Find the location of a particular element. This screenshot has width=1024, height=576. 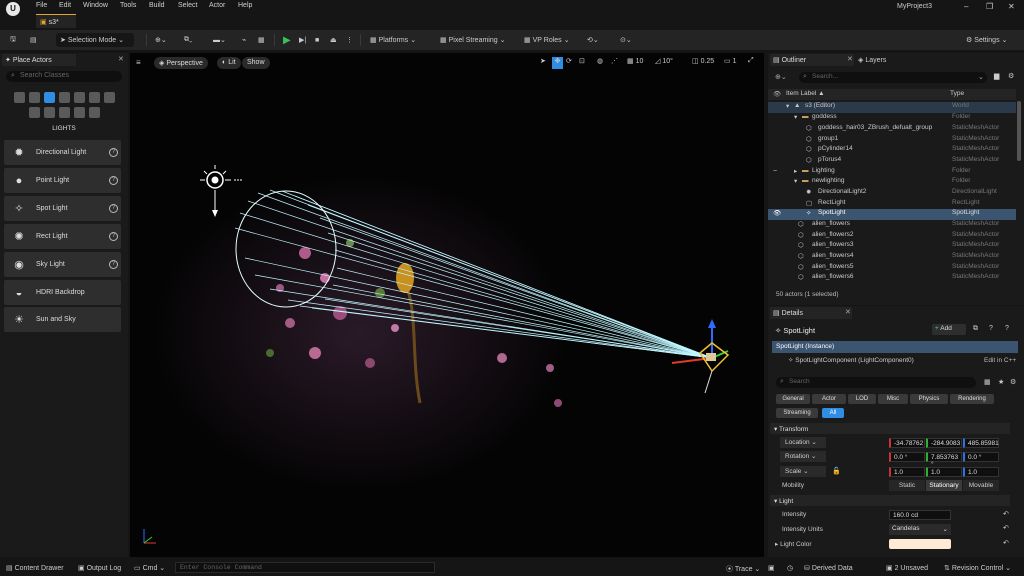

details-tab: ▤ Details is located at coordinates (811, 313).